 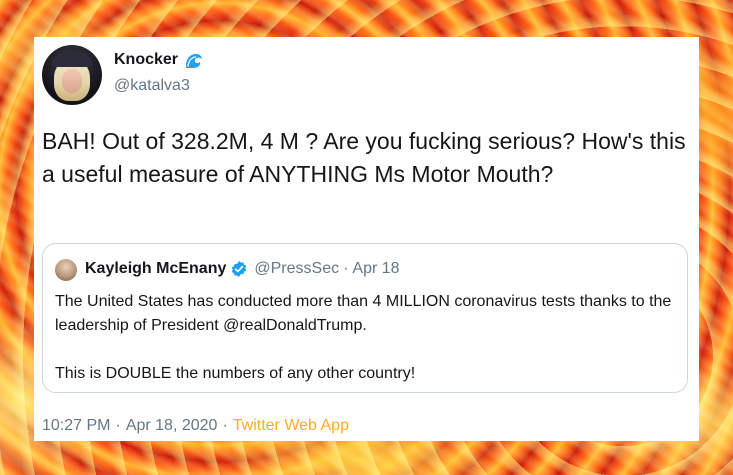 I want to click on author-handle: @katalva3, so click(x=152, y=86).